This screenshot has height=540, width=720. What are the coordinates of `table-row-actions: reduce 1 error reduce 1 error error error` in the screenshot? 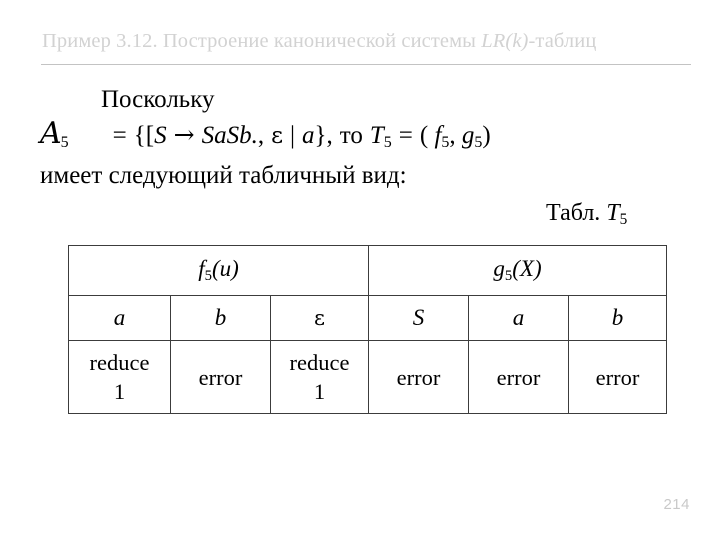 It's located at (368, 377).